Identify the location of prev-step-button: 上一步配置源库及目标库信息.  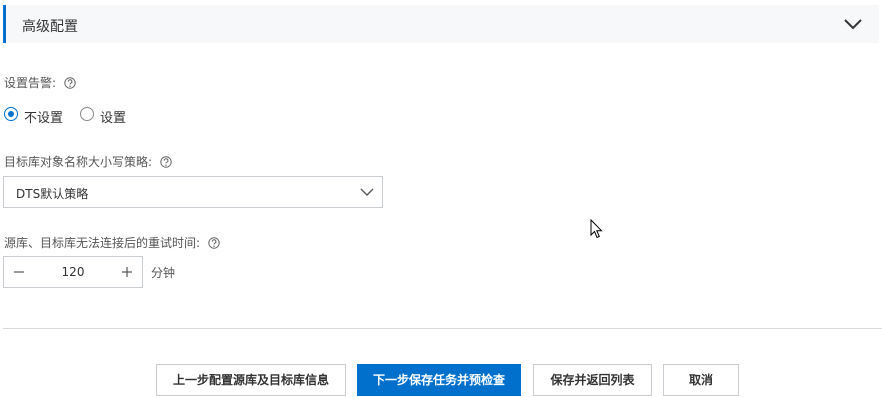
(251, 380).